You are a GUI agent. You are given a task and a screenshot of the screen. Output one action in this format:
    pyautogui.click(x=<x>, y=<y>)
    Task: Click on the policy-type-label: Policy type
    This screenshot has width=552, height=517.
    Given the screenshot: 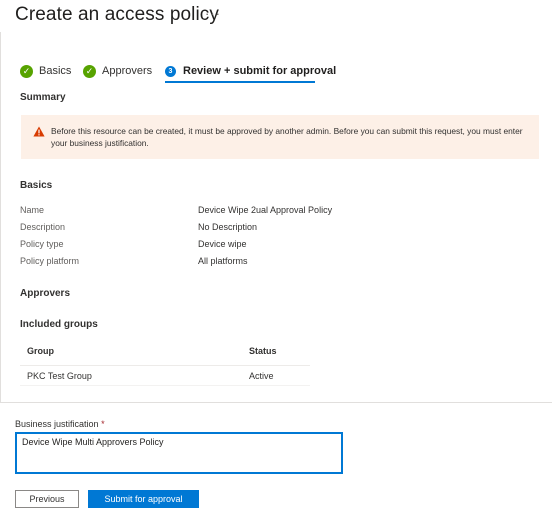 What is the action you would take?
    pyautogui.click(x=42, y=244)
    